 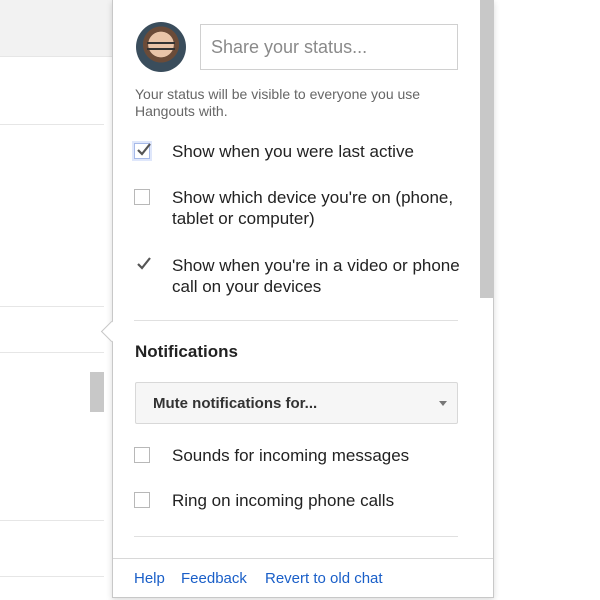 I want to click on avatar, so click(x=161, y=47).